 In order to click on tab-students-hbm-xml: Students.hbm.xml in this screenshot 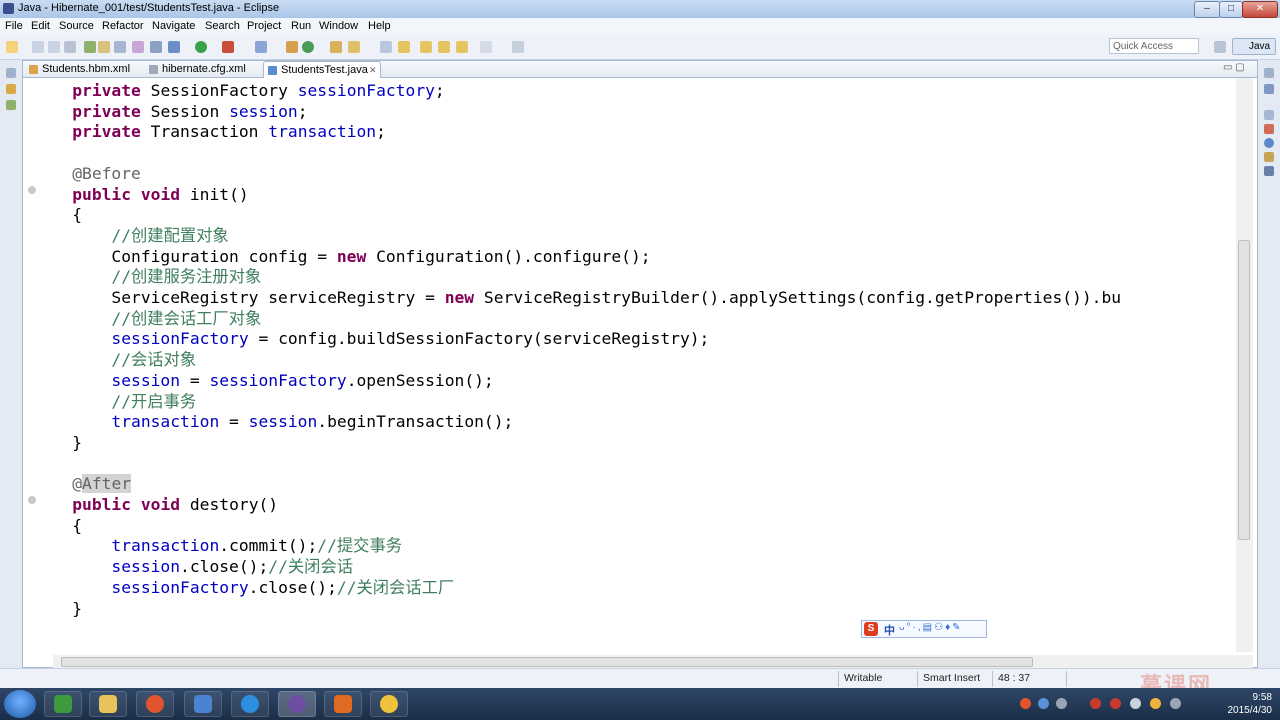, I will do `click(84, 69)`.